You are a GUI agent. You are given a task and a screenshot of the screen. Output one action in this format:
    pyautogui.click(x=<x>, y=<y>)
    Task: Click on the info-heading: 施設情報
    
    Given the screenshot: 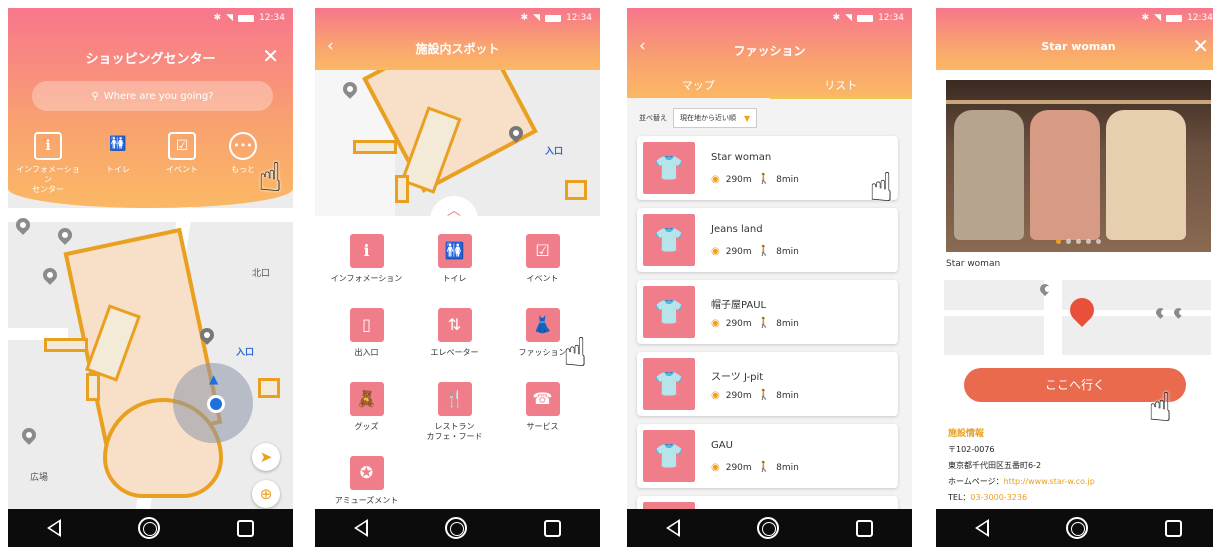 What is the action you would take?
    pyautogui.click(x=966, y=434)
    